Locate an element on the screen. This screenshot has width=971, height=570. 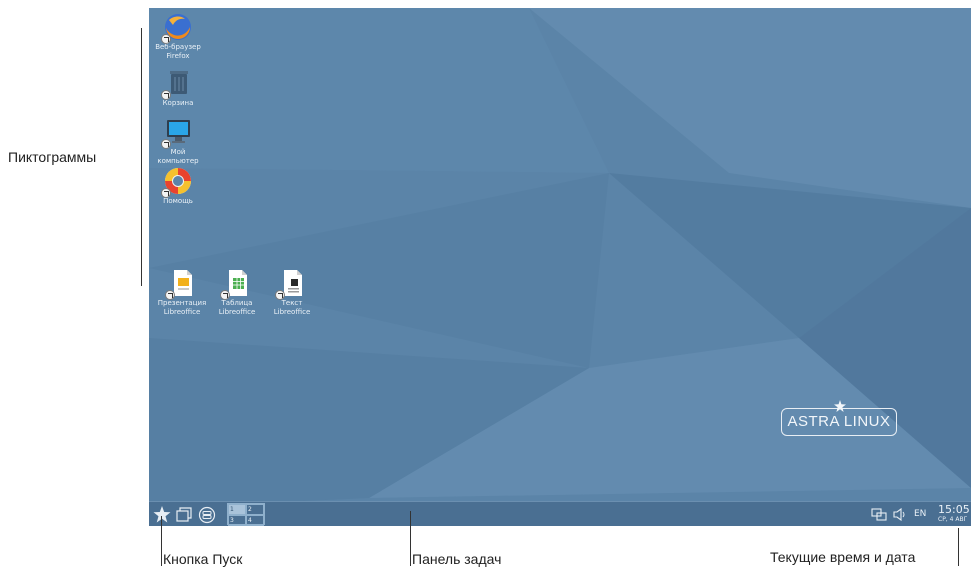
clock-date: СР, 4 АВГ is located at coordinates (953, 519).